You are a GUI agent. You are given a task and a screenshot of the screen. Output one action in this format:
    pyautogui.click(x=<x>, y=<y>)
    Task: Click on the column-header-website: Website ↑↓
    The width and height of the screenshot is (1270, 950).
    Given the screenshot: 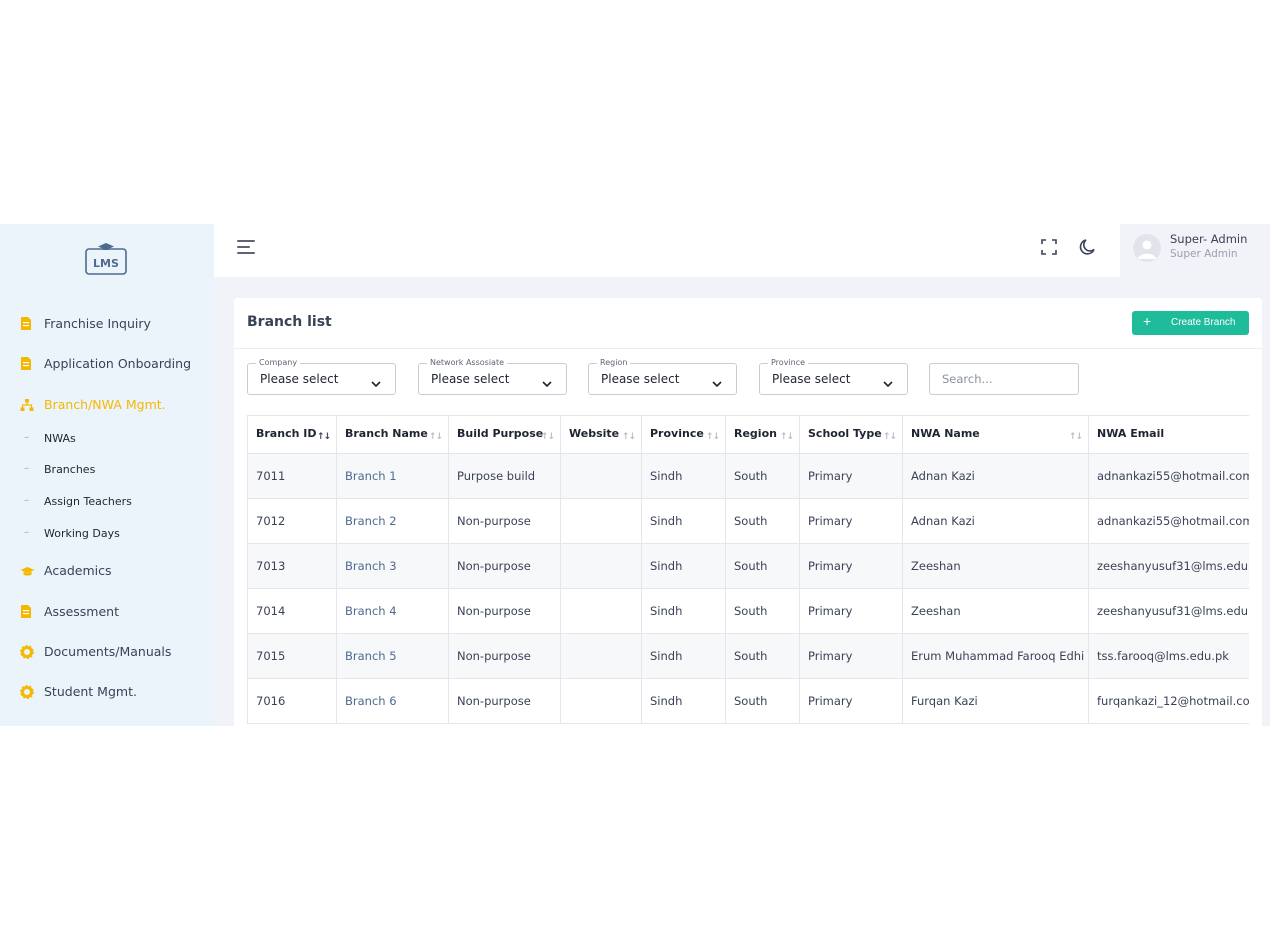 What is the action you would take?
    pyautogui.click(x=601, y=434)
    